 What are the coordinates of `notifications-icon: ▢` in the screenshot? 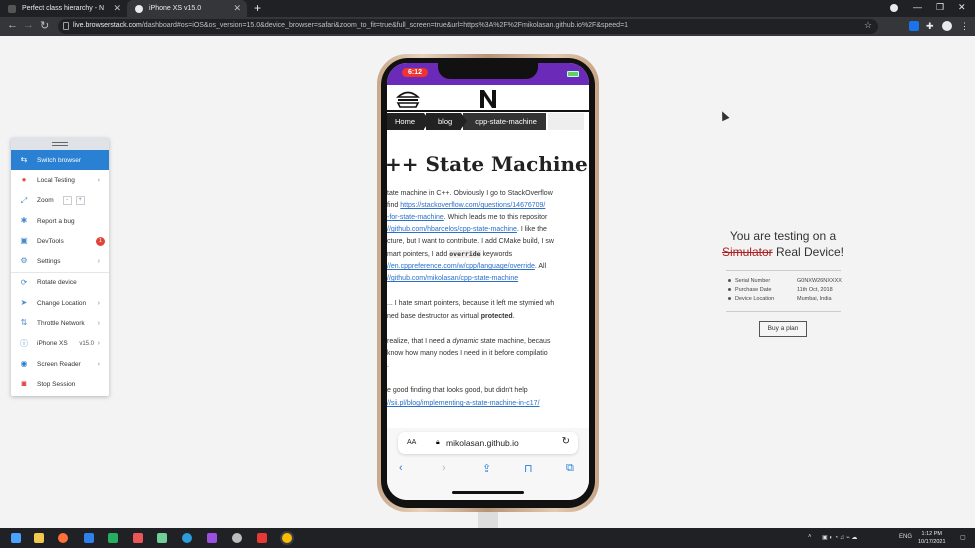 It's located at (963, 537).